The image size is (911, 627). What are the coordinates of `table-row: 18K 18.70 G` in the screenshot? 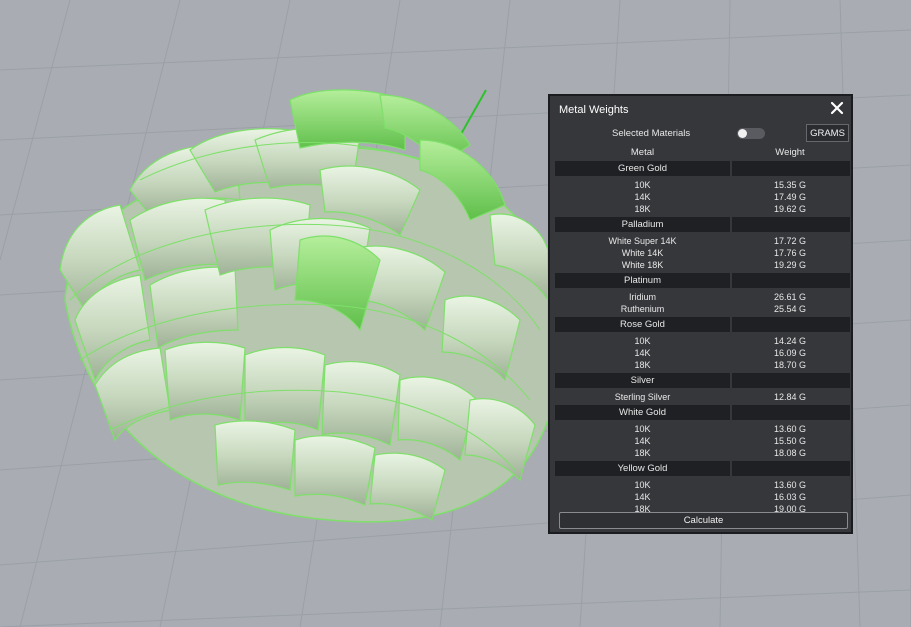 It's located at (702, 365).